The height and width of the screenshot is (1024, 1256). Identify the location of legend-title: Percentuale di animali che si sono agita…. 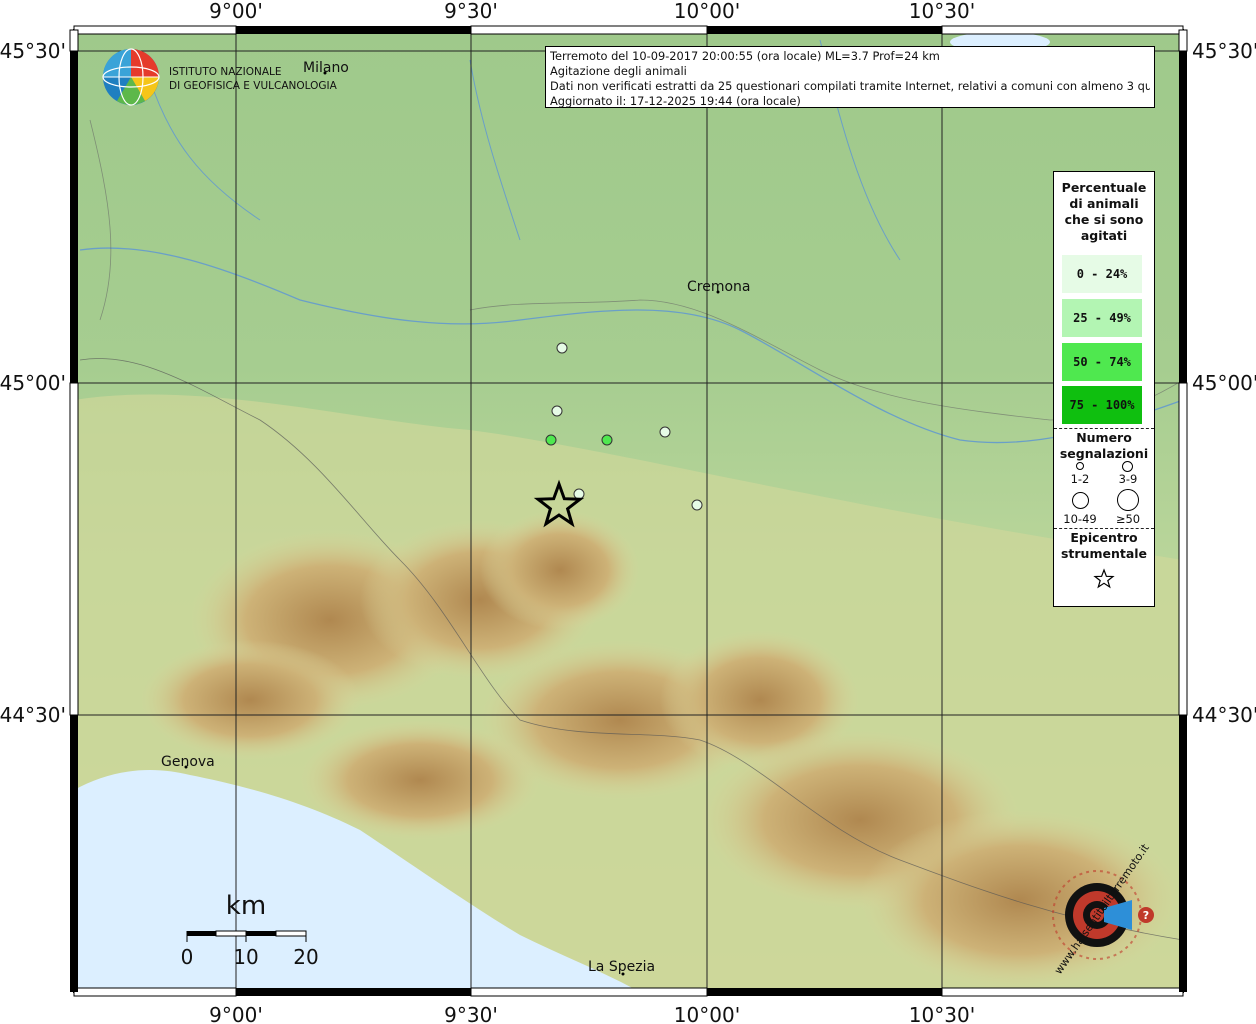
(1104, 211).